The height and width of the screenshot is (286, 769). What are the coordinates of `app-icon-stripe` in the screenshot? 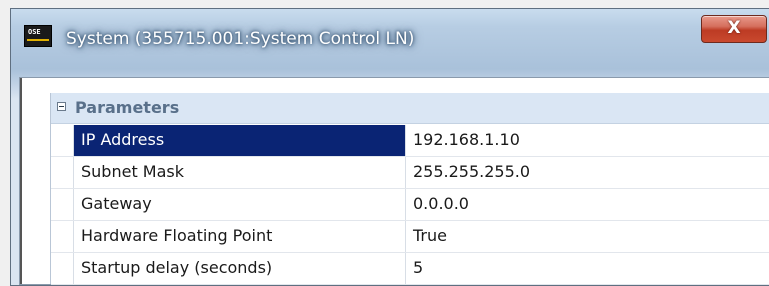 It's located at (38, 40).